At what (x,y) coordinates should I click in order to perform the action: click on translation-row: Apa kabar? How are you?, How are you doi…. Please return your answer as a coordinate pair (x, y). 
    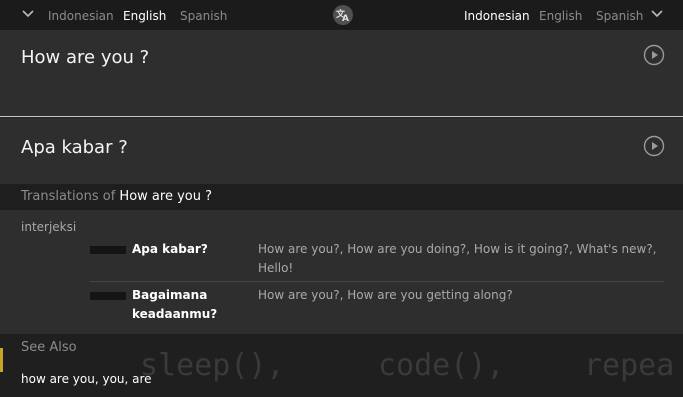
    Looking at the image, I should click on (377, 260).